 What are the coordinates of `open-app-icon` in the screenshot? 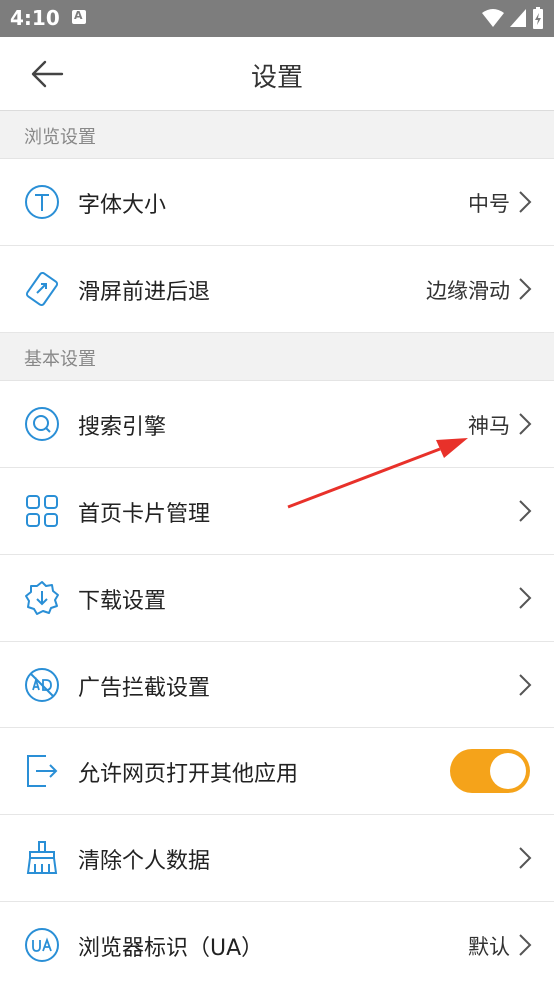 It's located at (42, 771).